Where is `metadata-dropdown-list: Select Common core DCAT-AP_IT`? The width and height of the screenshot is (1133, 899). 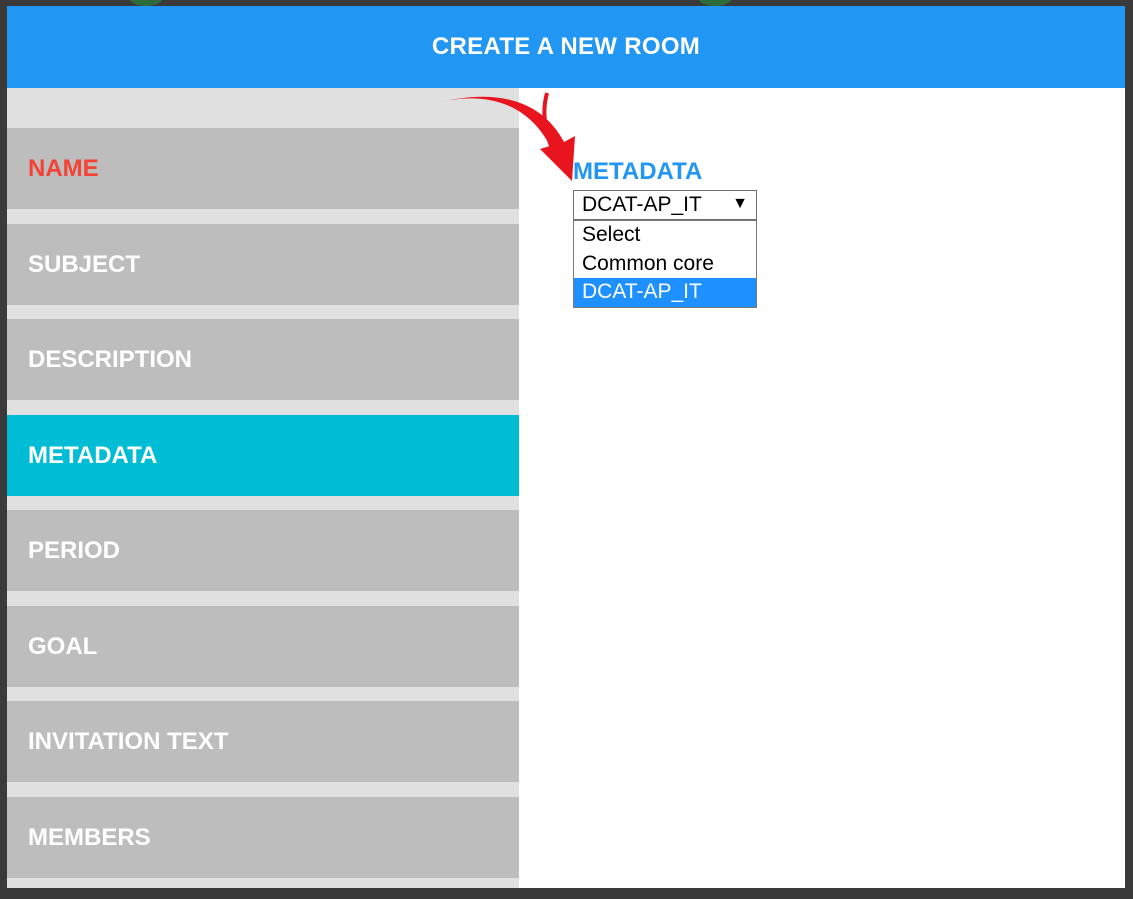 metadata-dropdown-list: Select Common core DCAT-AP_IT is located at coordinates (665, 264).